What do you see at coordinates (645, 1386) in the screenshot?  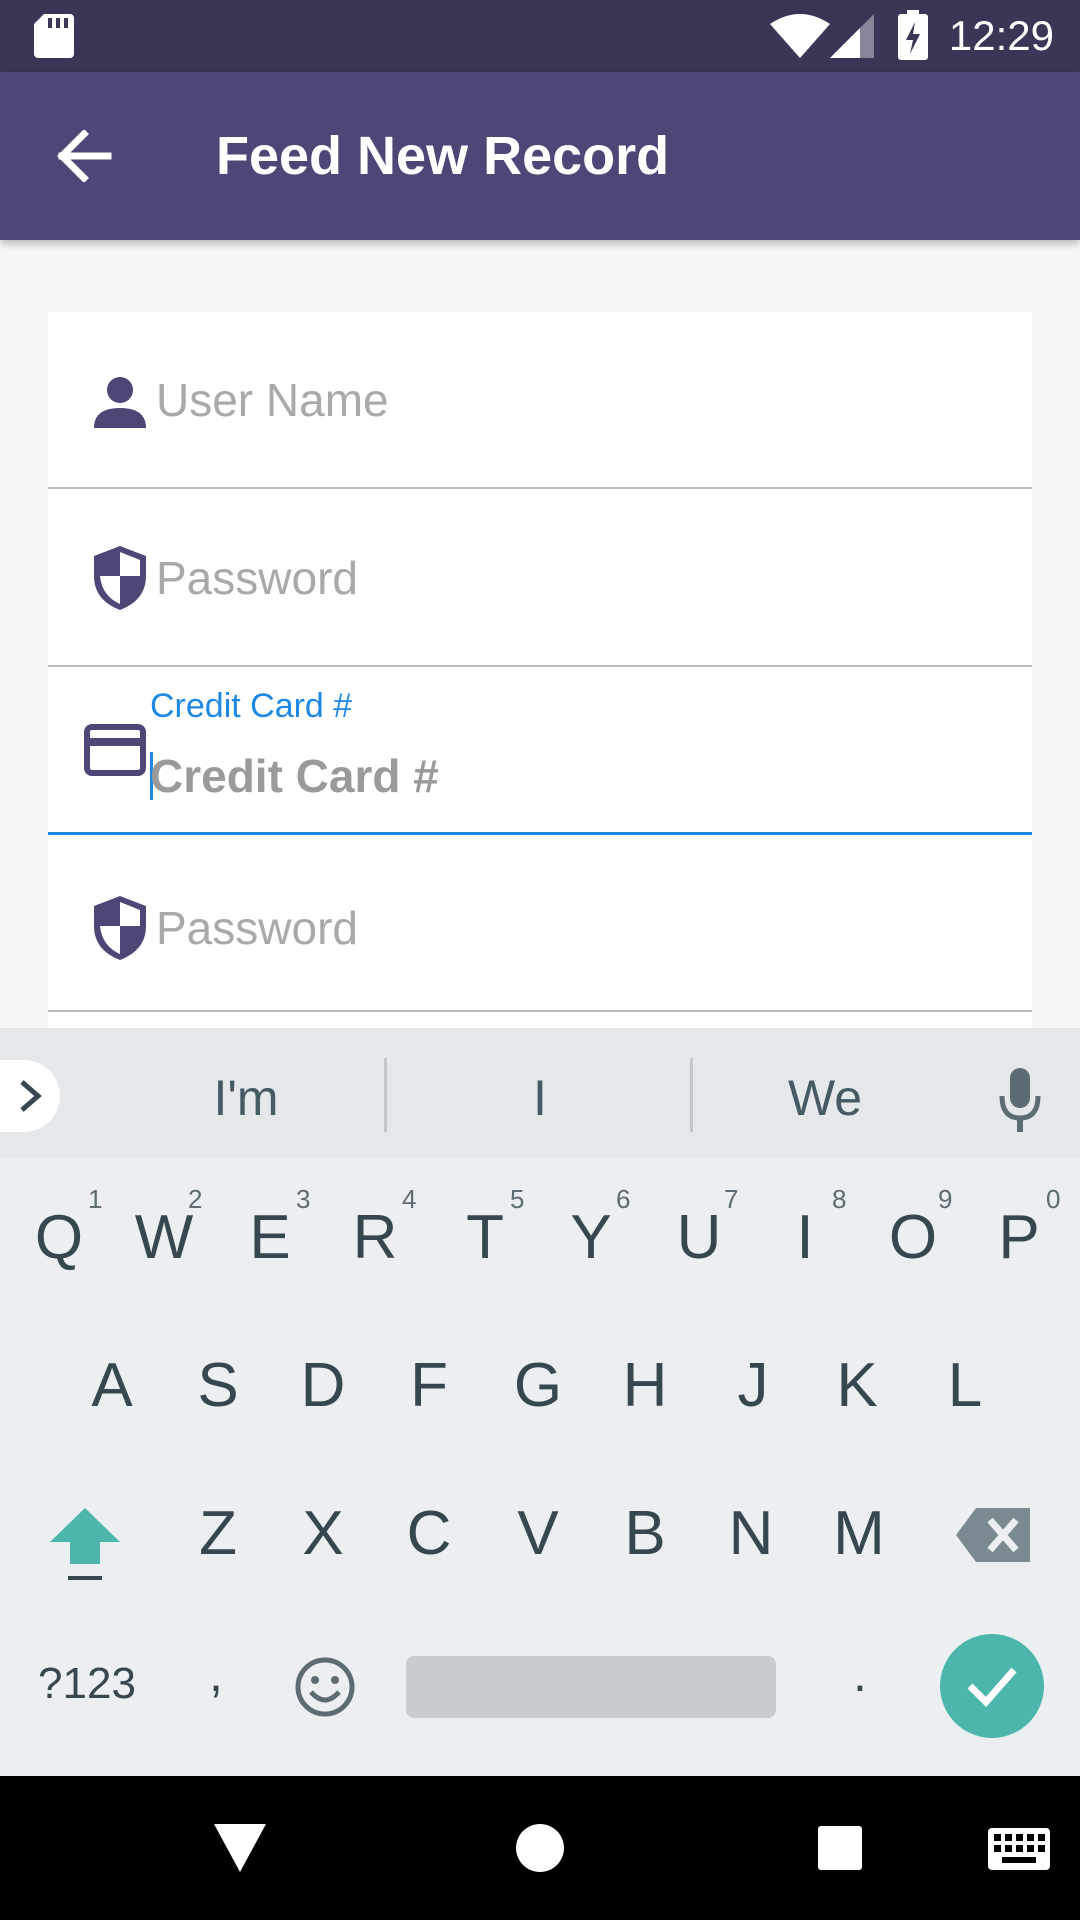 I see `key-h: H` at bounding box center [645, 1386].